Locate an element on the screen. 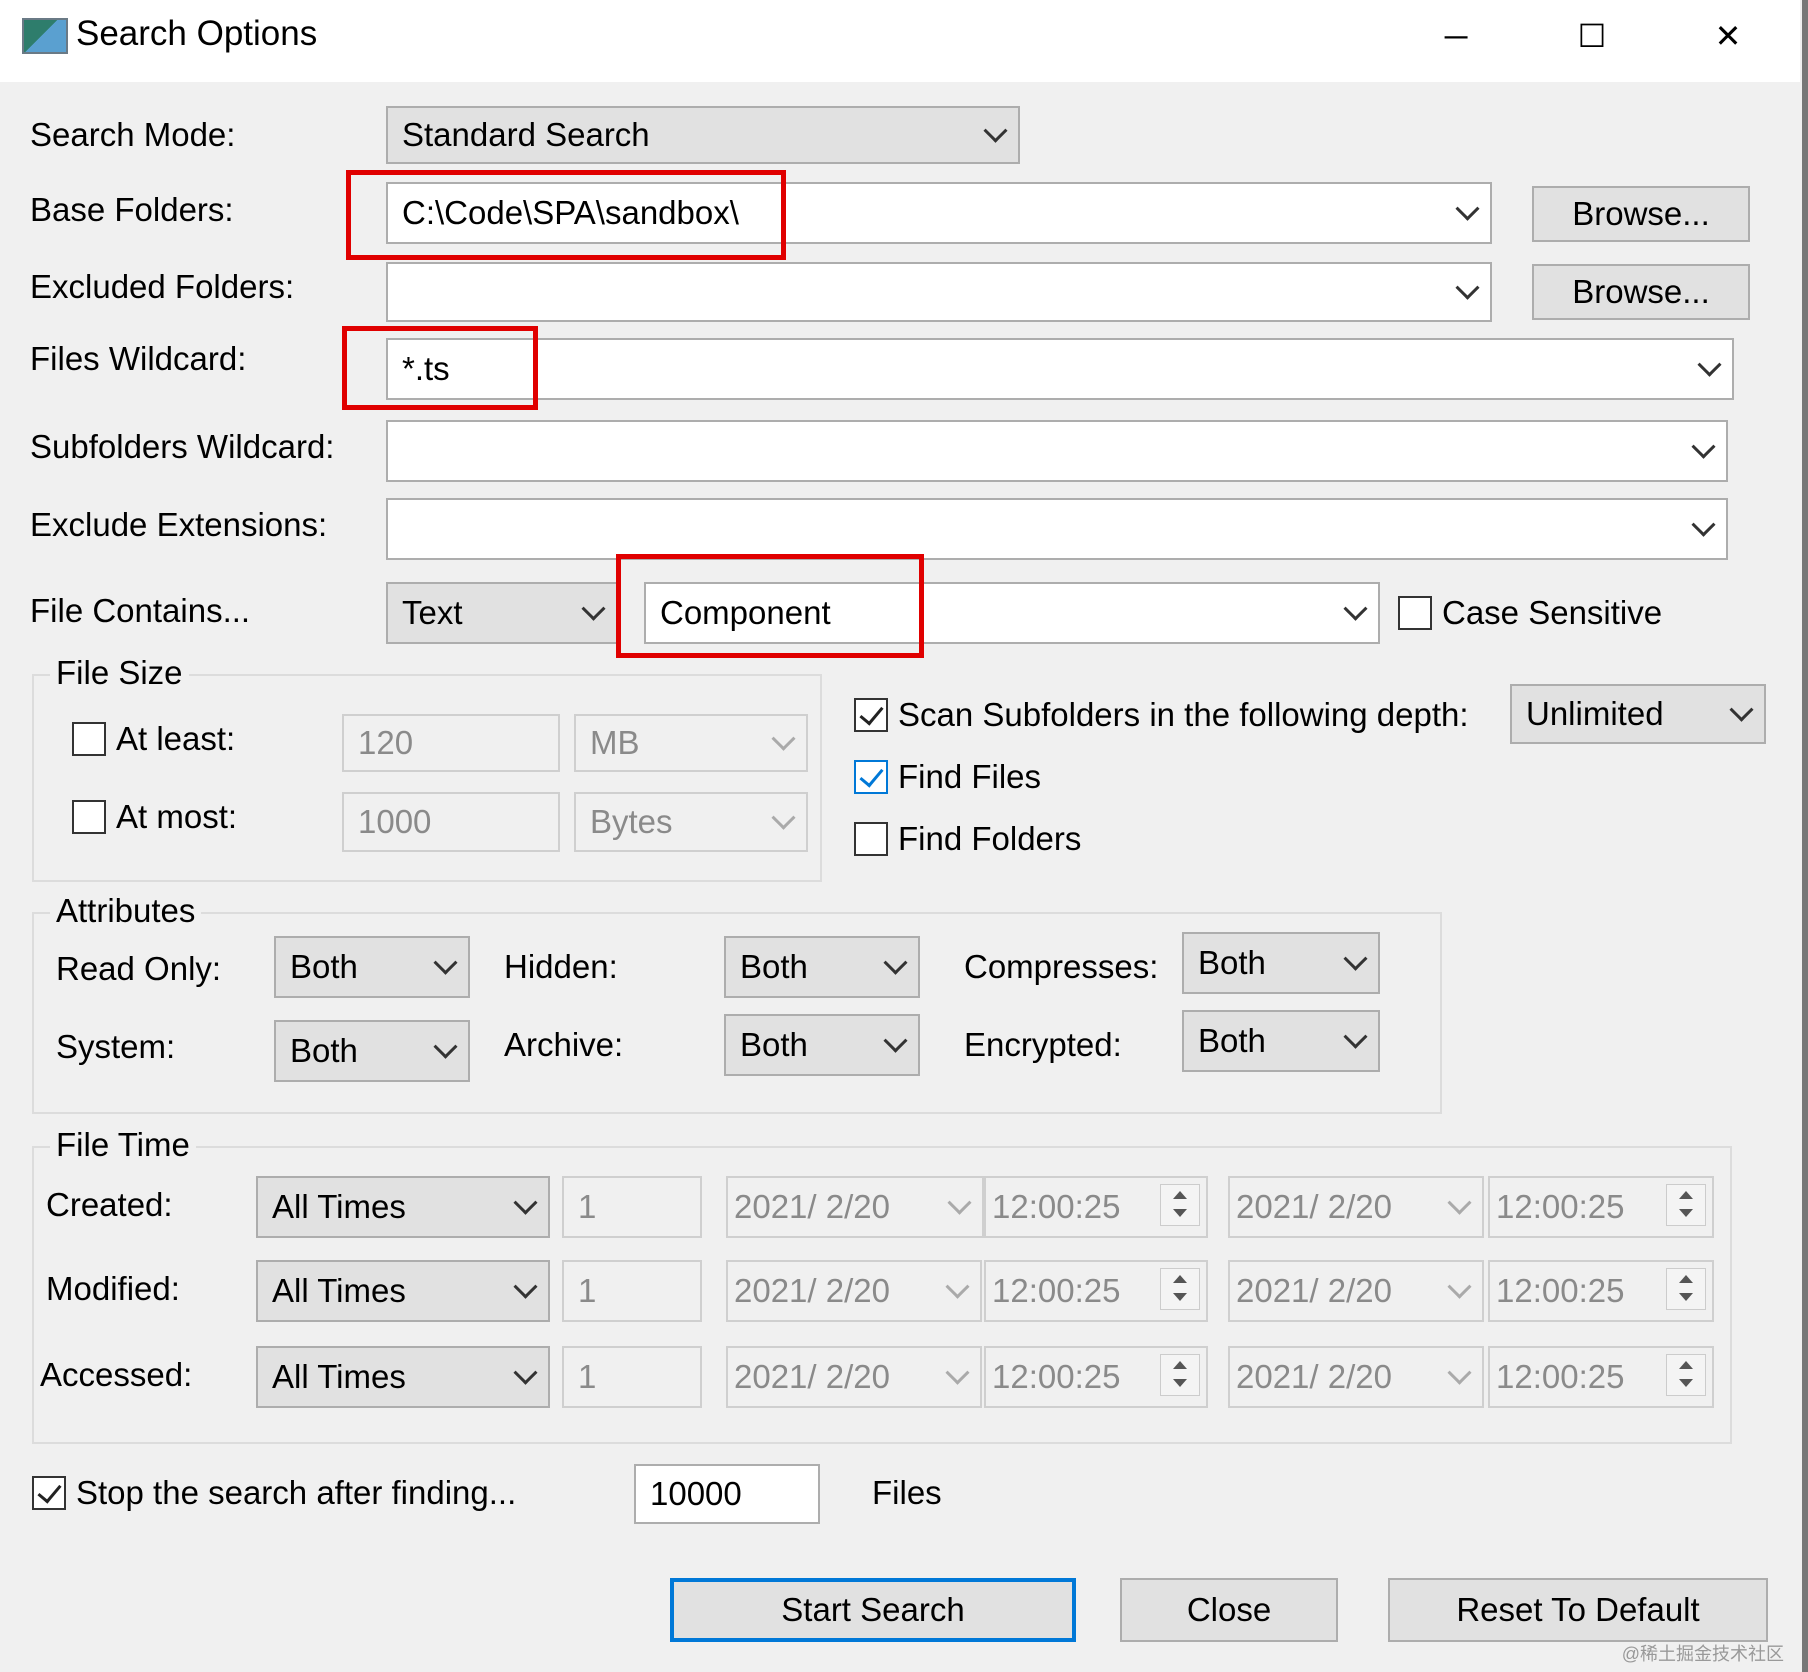 This screenshot has height=1672, width=1808. accessed-time-to: 12:00:25 is located at coordinates (1601, 1377).